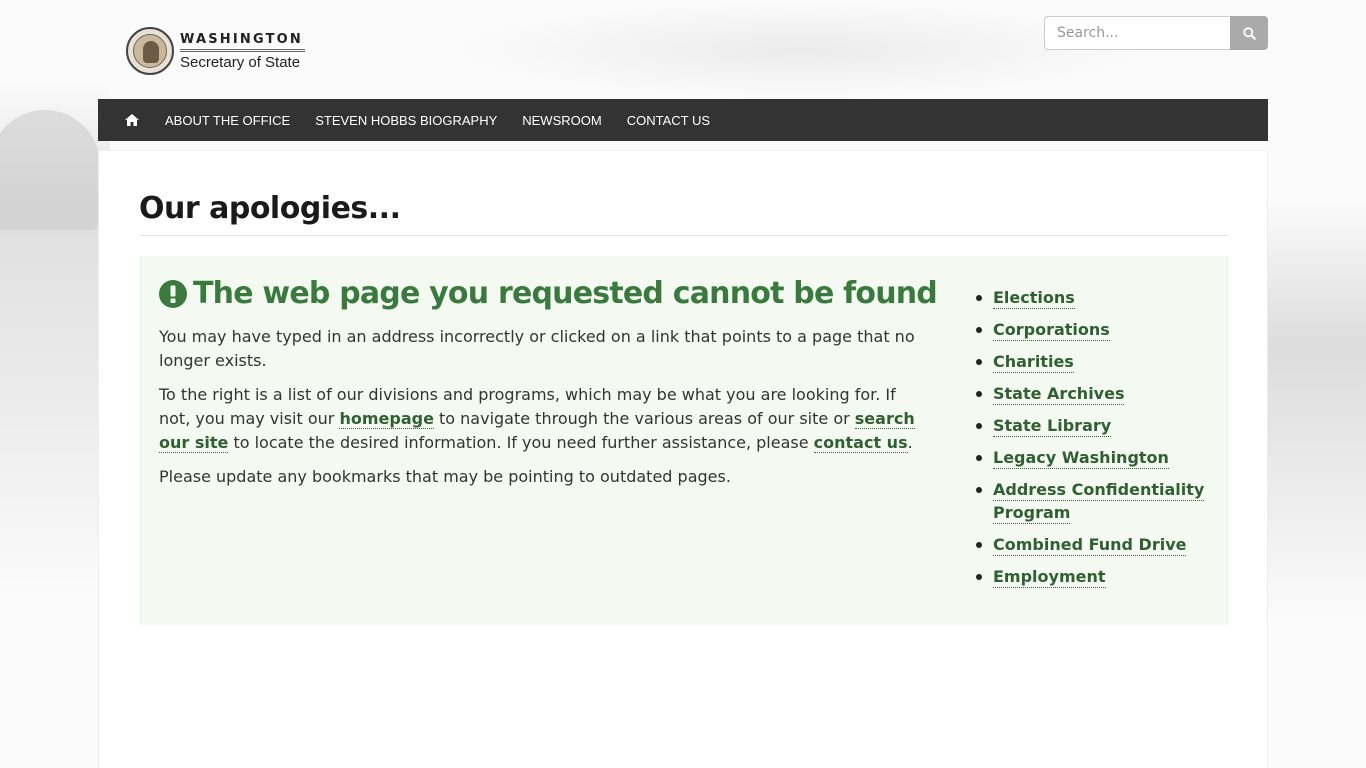  Describe the element at coordinates (668, 120) in the screenshot. I see `nav-contact-us: CONTACT US` at that location.